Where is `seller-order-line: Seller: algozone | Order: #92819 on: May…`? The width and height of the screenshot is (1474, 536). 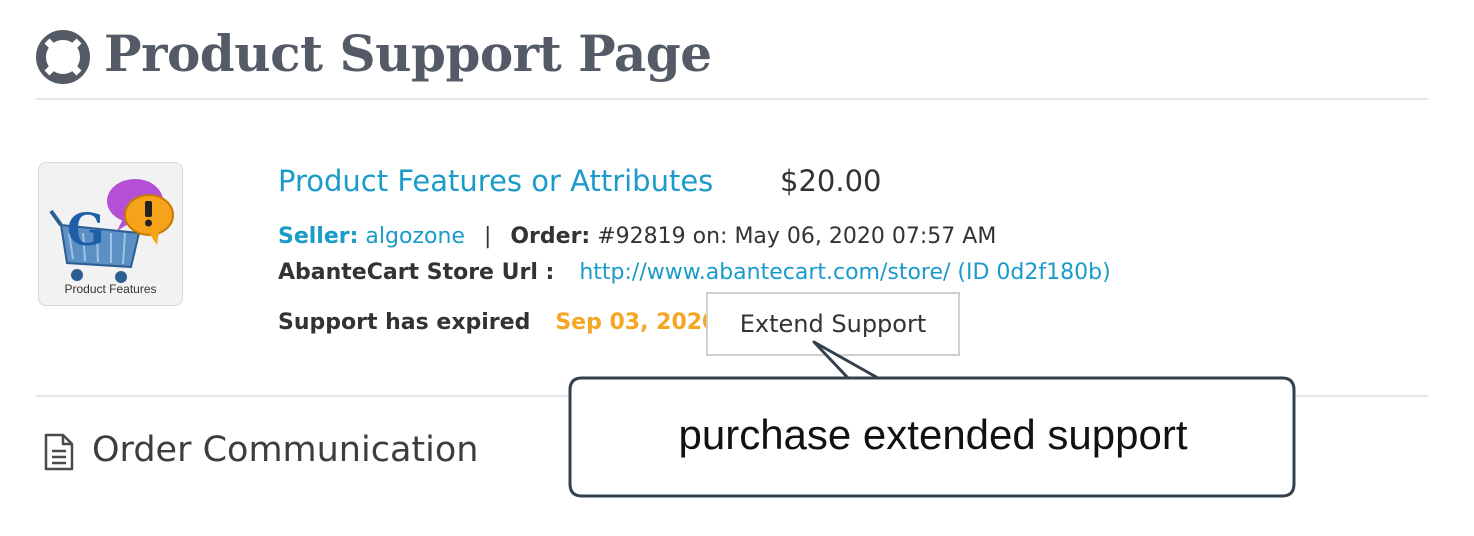 seller-order-line: Seller: algozone | Order: #92819 on: May… is located at coordinates (637, 236).